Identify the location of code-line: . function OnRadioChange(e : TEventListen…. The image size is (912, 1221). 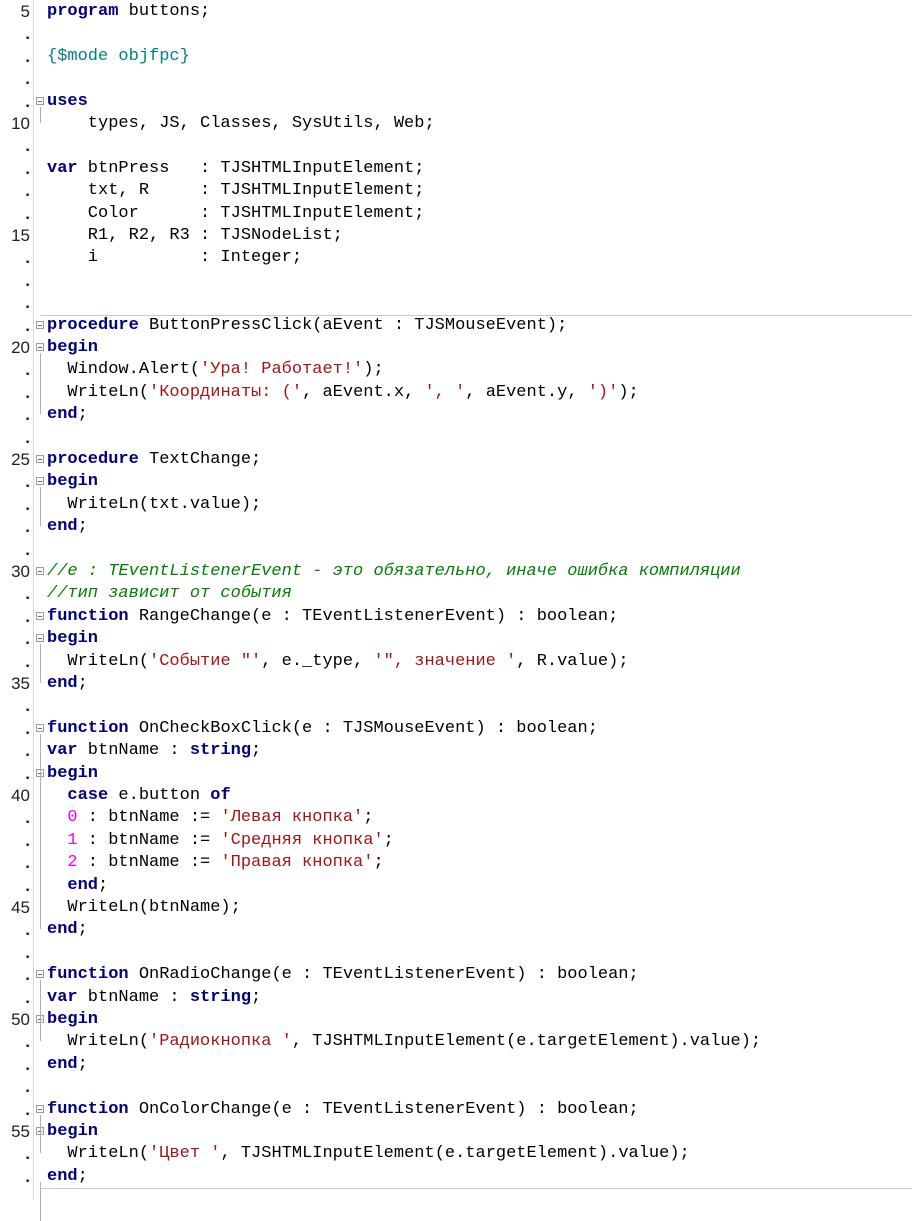
(456, 975).